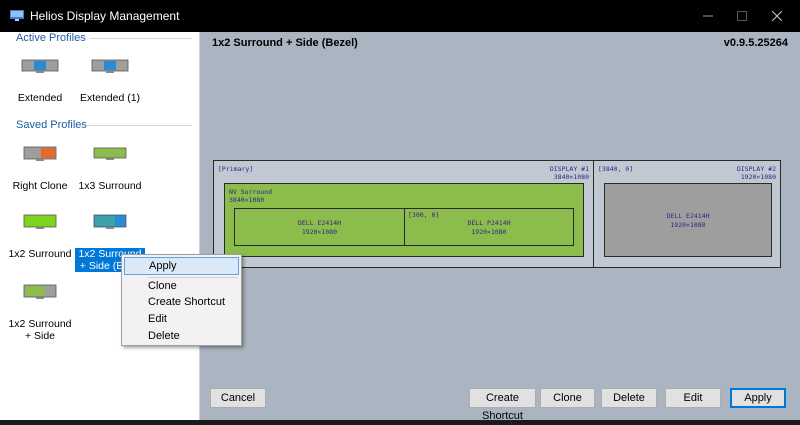 This screenshot has width=800, height=425. What do you see at coordinates (181, 266) in the screenshot?
I see `context-menu-apply: Apply` at bounding box center [181, 266].